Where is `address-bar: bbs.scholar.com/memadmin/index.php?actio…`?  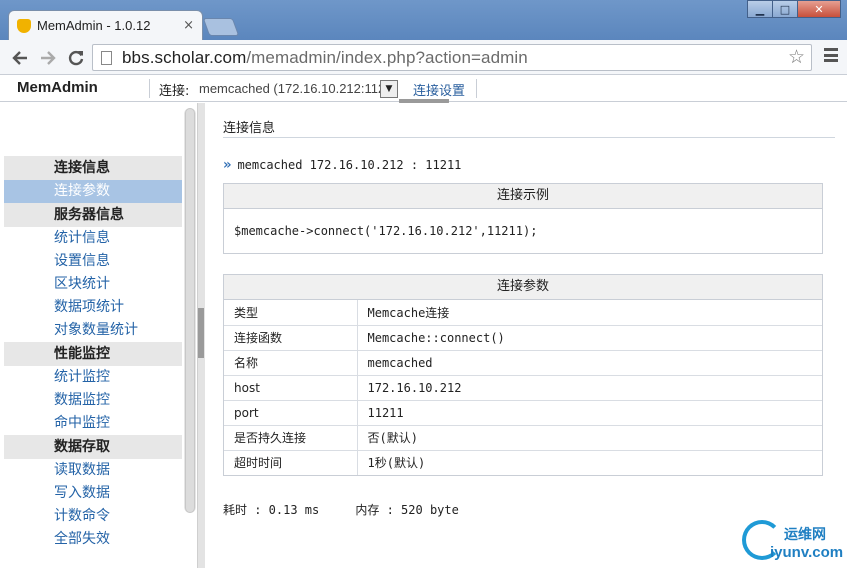
address-bar: bbs.scholar.com/memadmin/index.php?actio… is located at coordinates (452, 57).